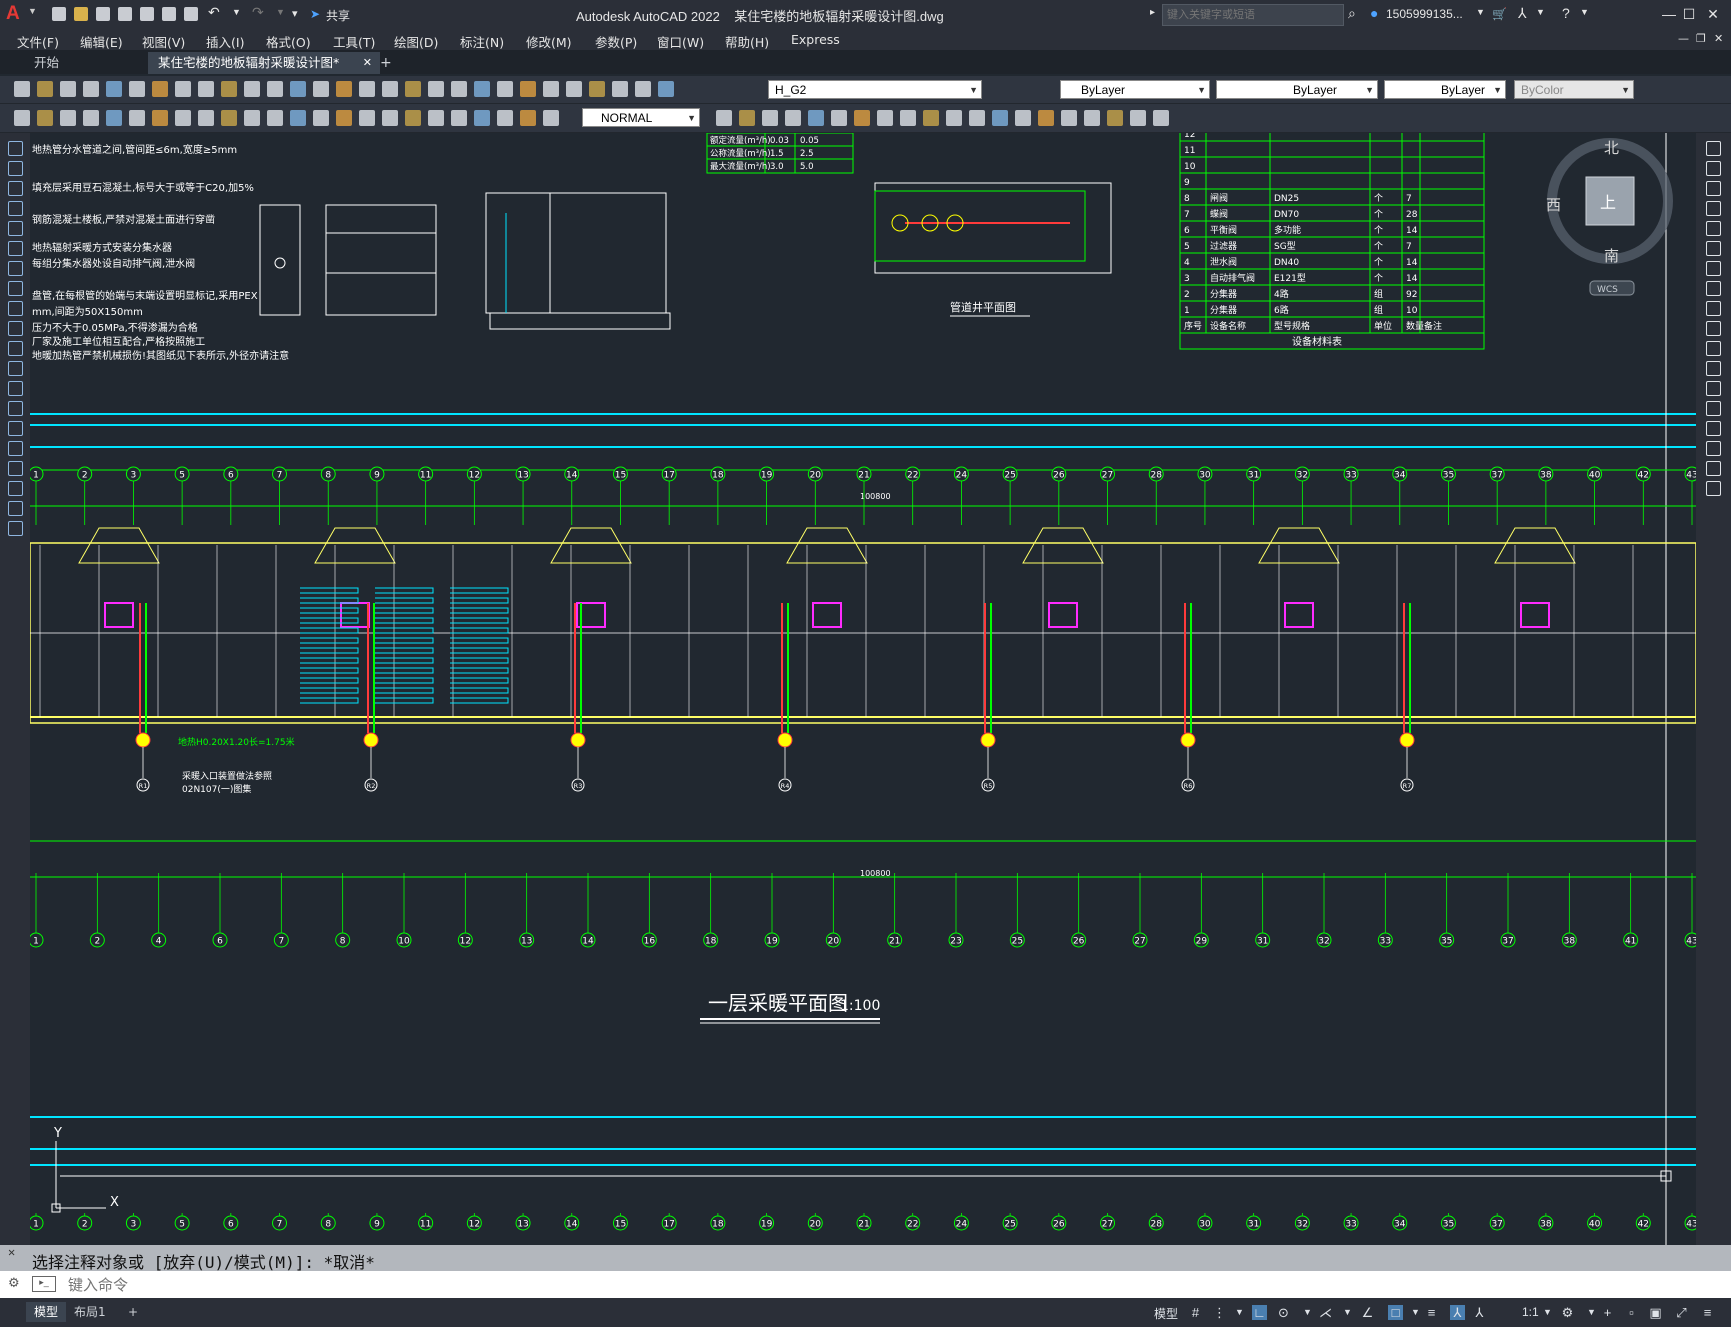  What do you see at coordinates (1566, 13) in the screenshot?
I see `help-icon: ?` at bounding box center [1566, 13].